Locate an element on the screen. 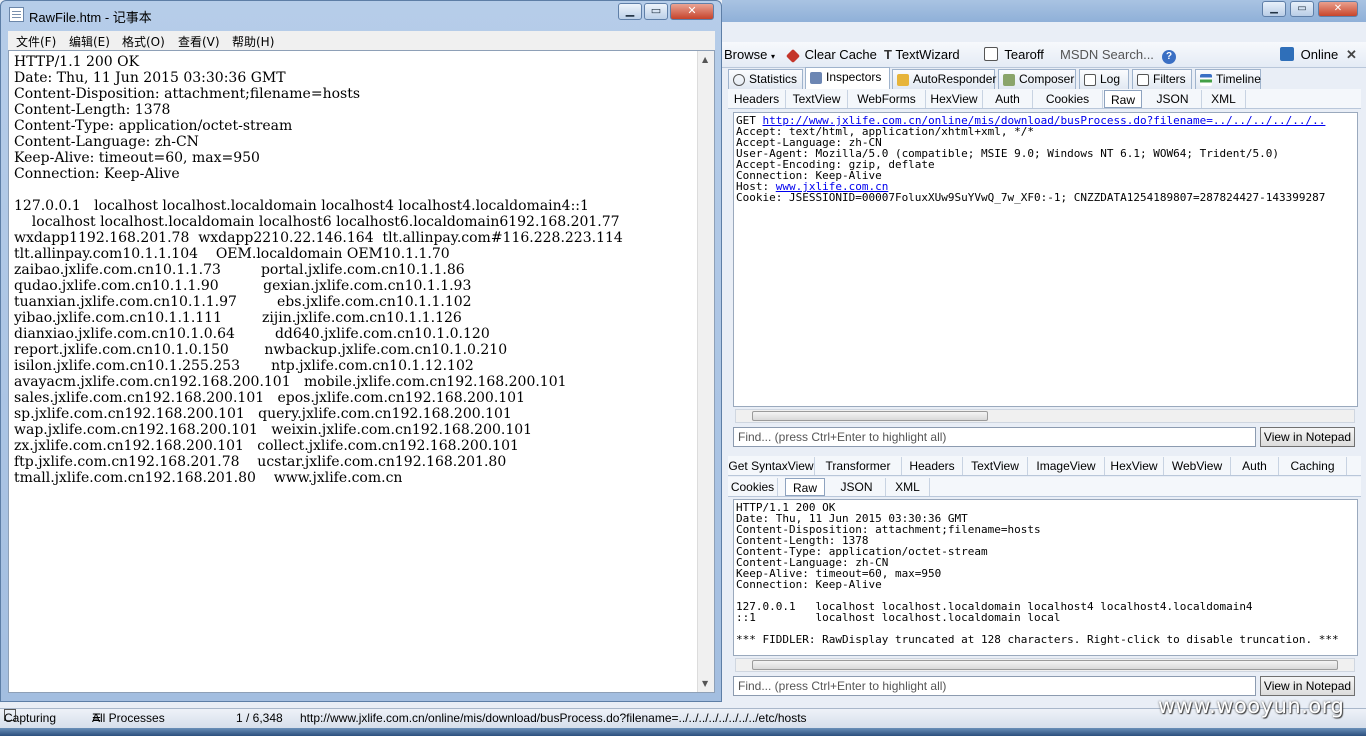 The height and width of the screenshot is (736, 1366). menu-format: 格式(O) is located at coordinates (143, 41).